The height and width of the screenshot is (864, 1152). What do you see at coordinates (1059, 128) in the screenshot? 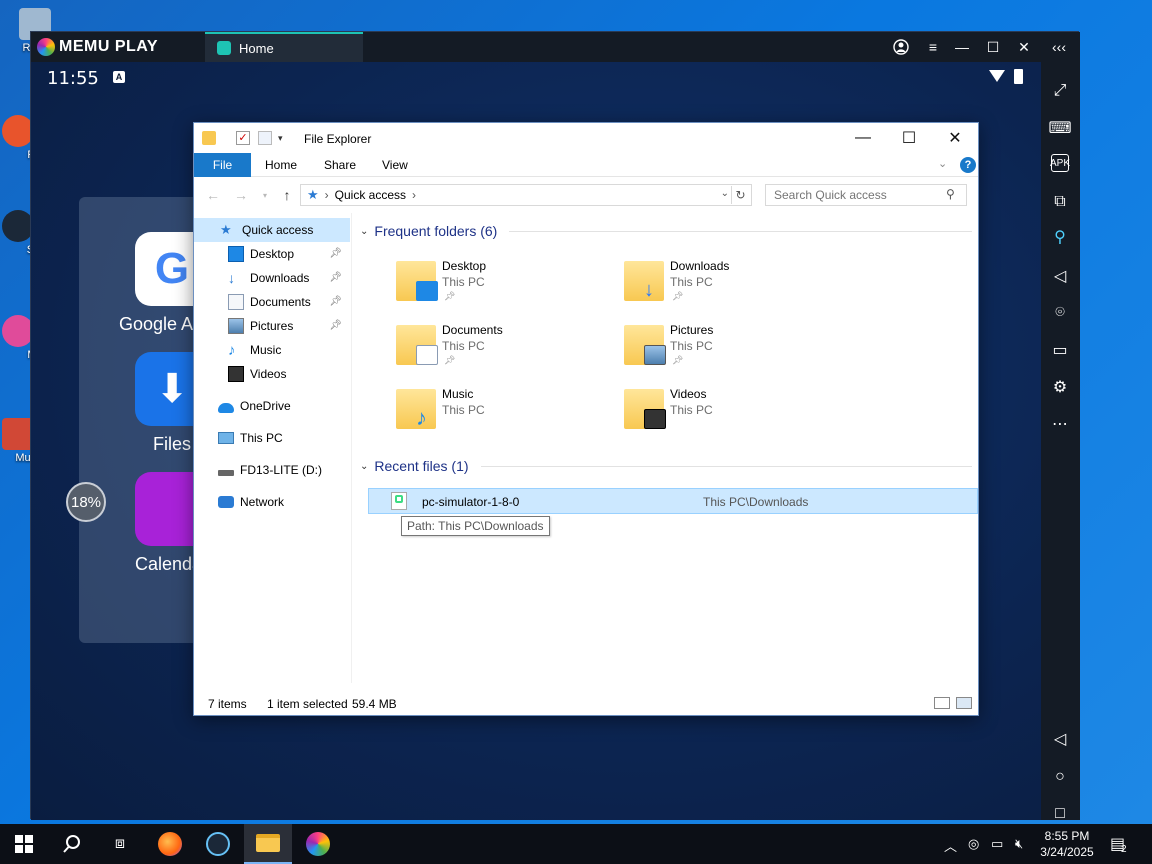
I see `keyboard-icon: ⌨` at bounding box center [1059, 128].